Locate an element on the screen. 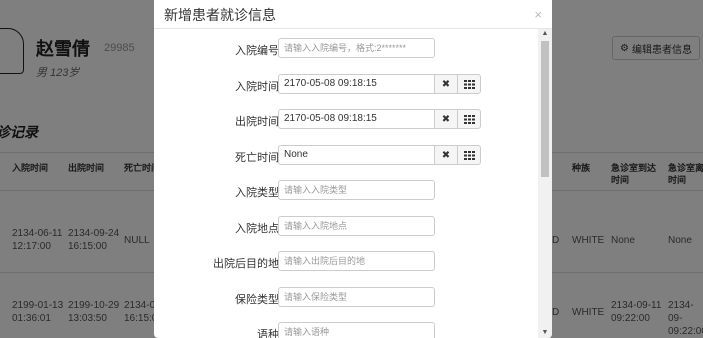 The height and width of the screenshot is (338, 703). form-row-admission-id: 入院编号 is located at coordinates (346, 49).